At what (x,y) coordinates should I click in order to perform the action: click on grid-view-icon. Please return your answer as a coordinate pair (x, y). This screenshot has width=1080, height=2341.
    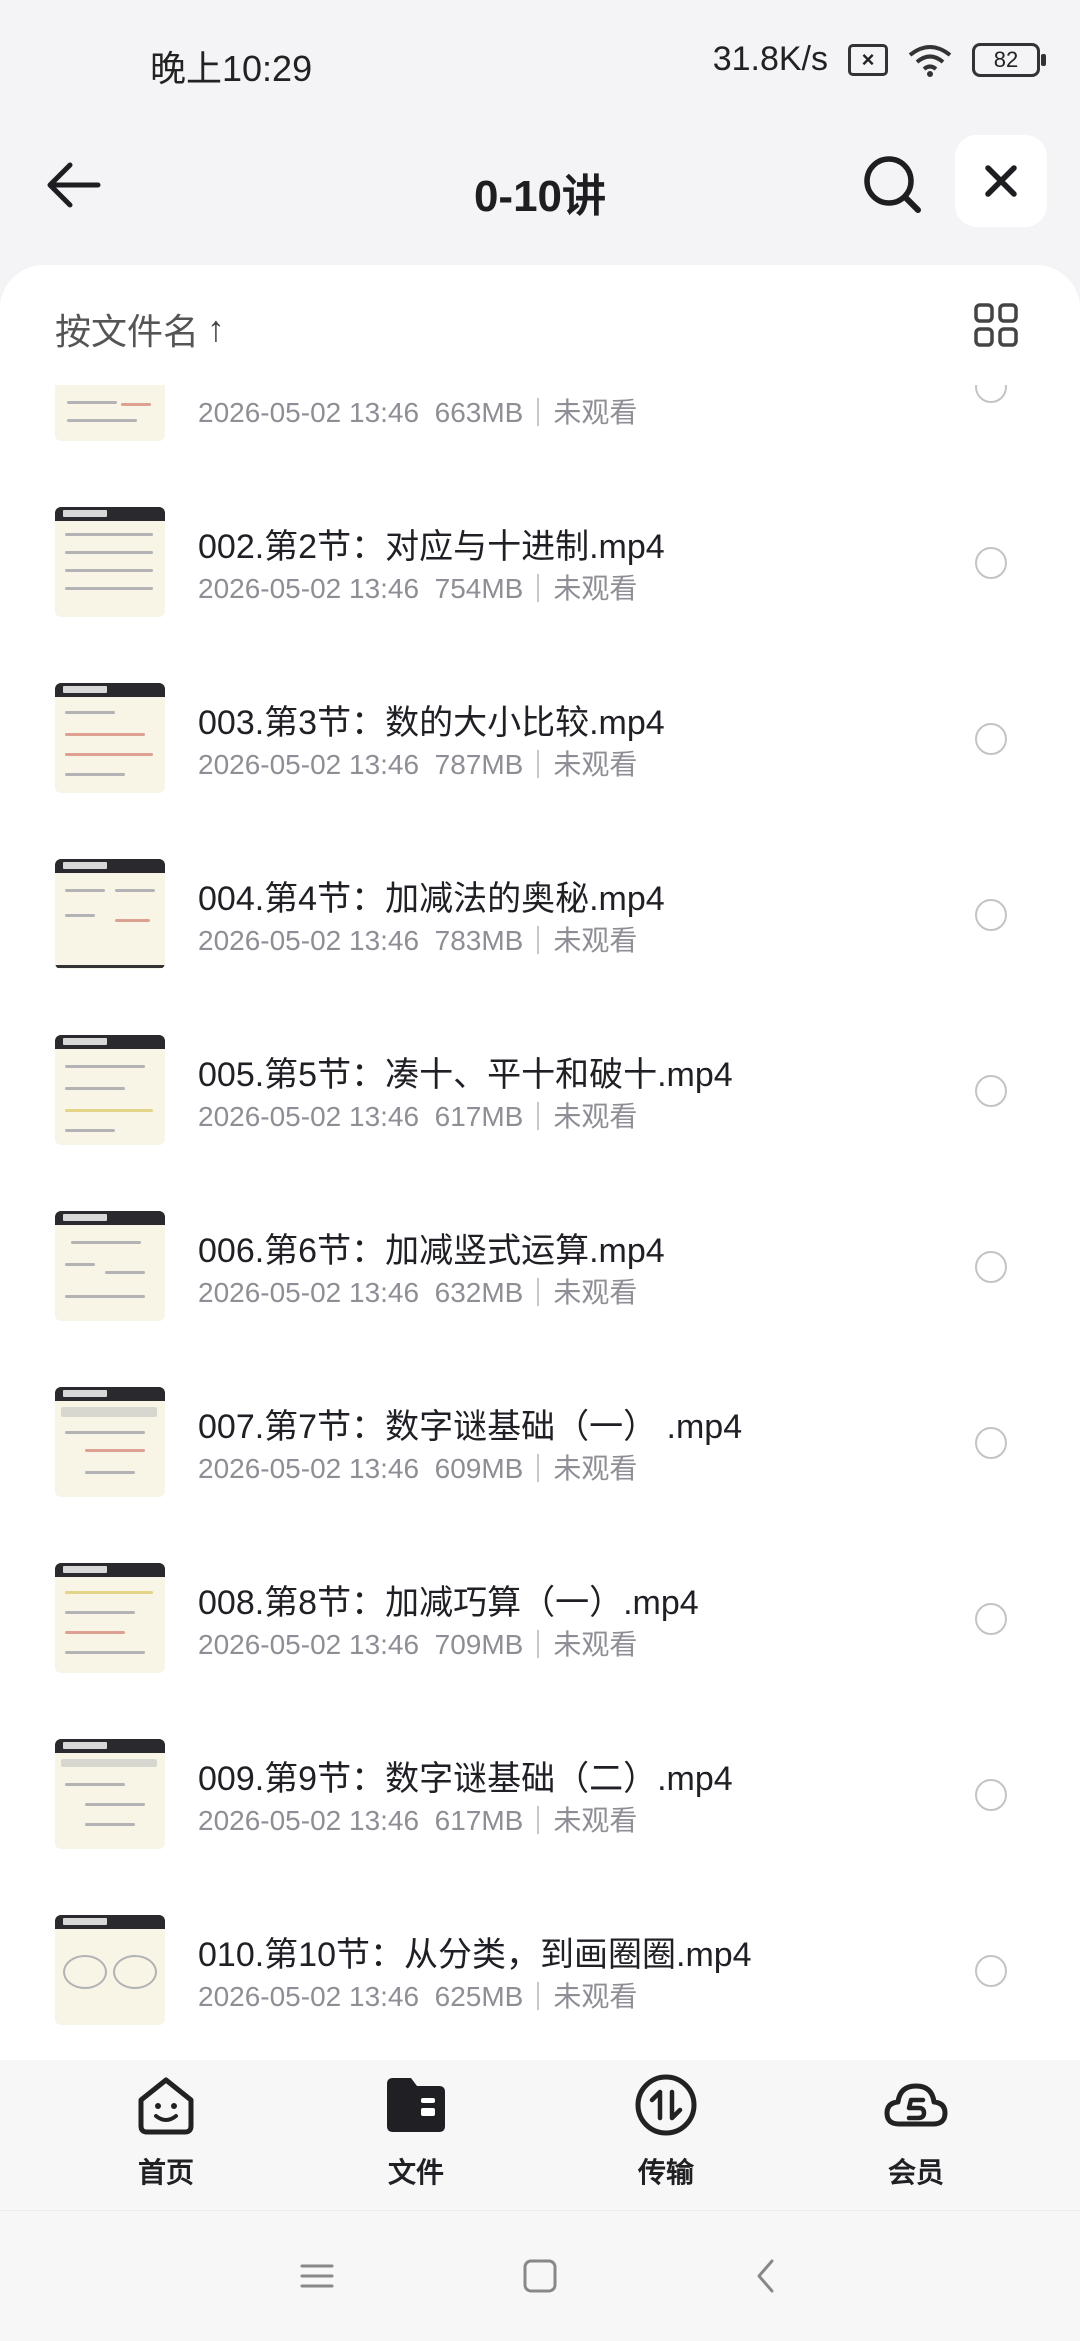
    Looking at the image, I should click on (996, 325).